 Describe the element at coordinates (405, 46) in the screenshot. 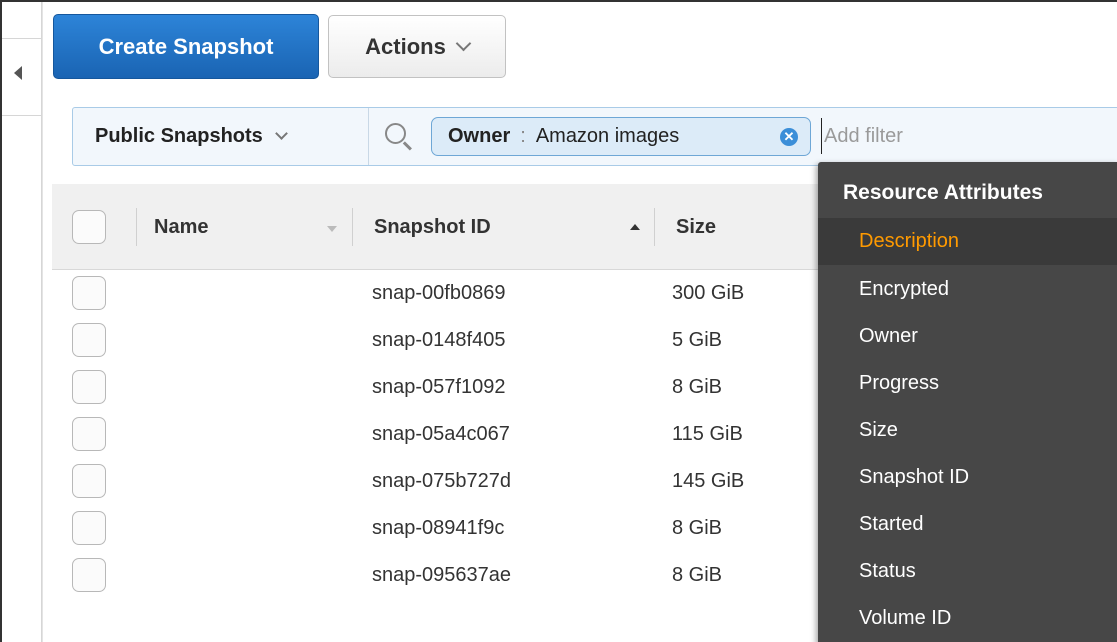

I see `actions-label: Actions` at that location.